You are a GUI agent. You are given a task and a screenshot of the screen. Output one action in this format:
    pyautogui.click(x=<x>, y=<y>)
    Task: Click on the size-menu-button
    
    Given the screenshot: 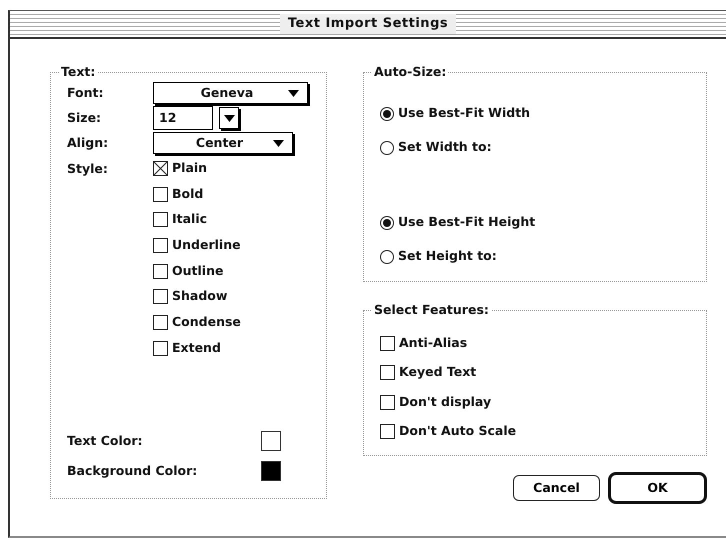 What is the action you would take?
    pyautogui.click(x=229, y=118)
    